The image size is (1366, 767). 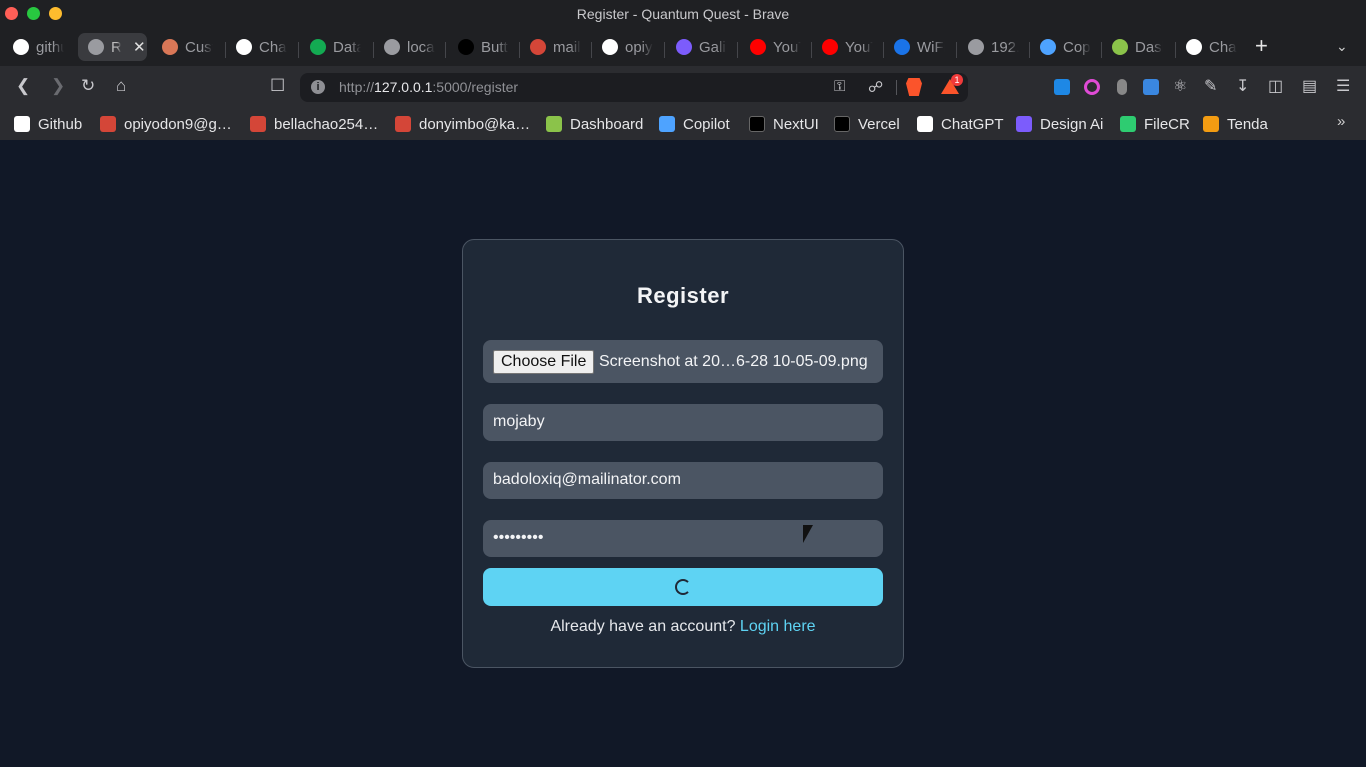 What do you see at coordinates (1343, 86) in the screenshot?
I see `menu-icon: ☰` at bounding box center [1343, 86].